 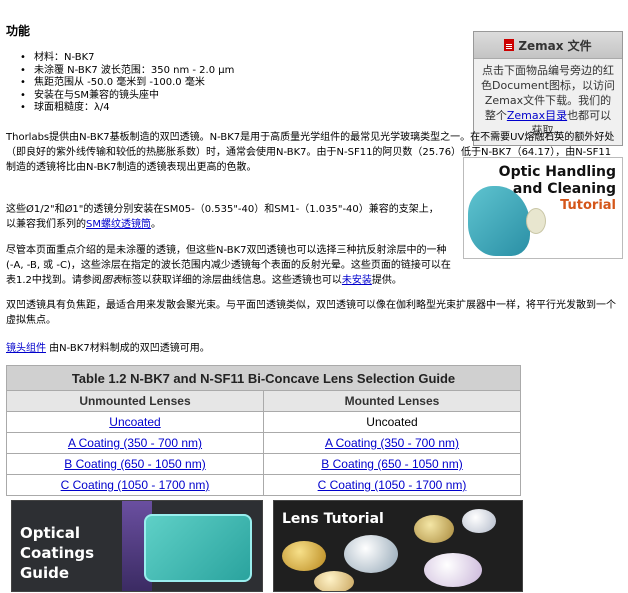 What do you see at coordinates (45, 573) in the screenshot?
I see `coatings-banner-line: Guide` at bounding box center [45, 573].